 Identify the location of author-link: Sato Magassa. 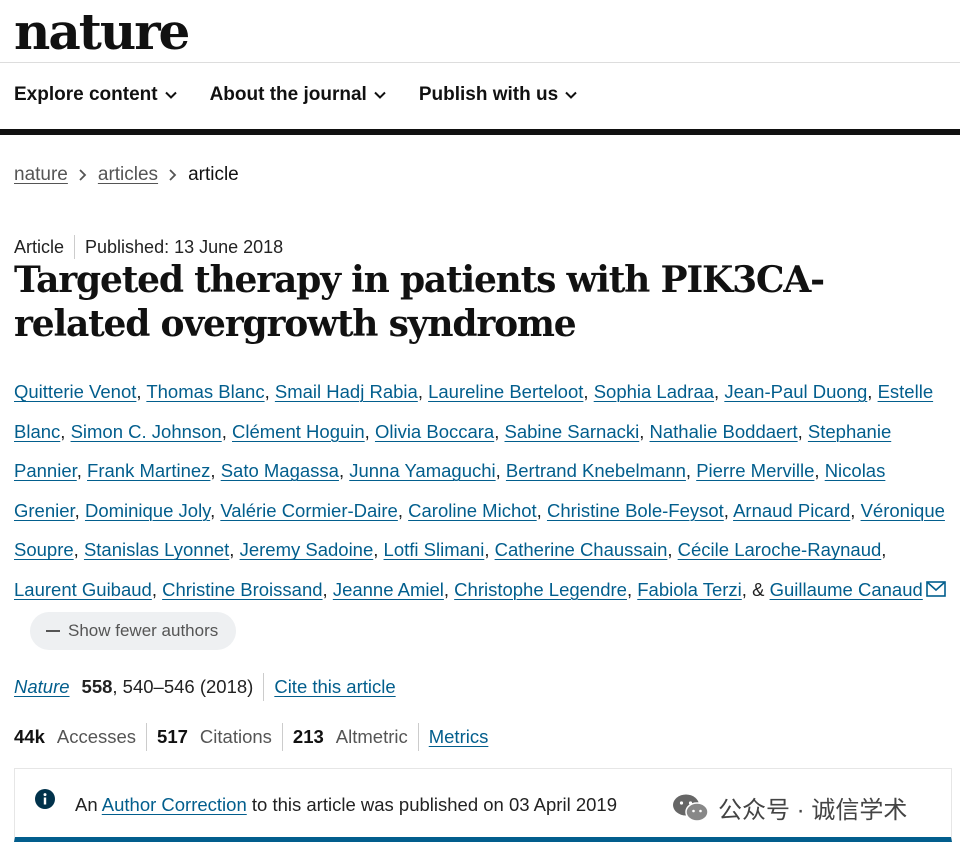
(280, 470).